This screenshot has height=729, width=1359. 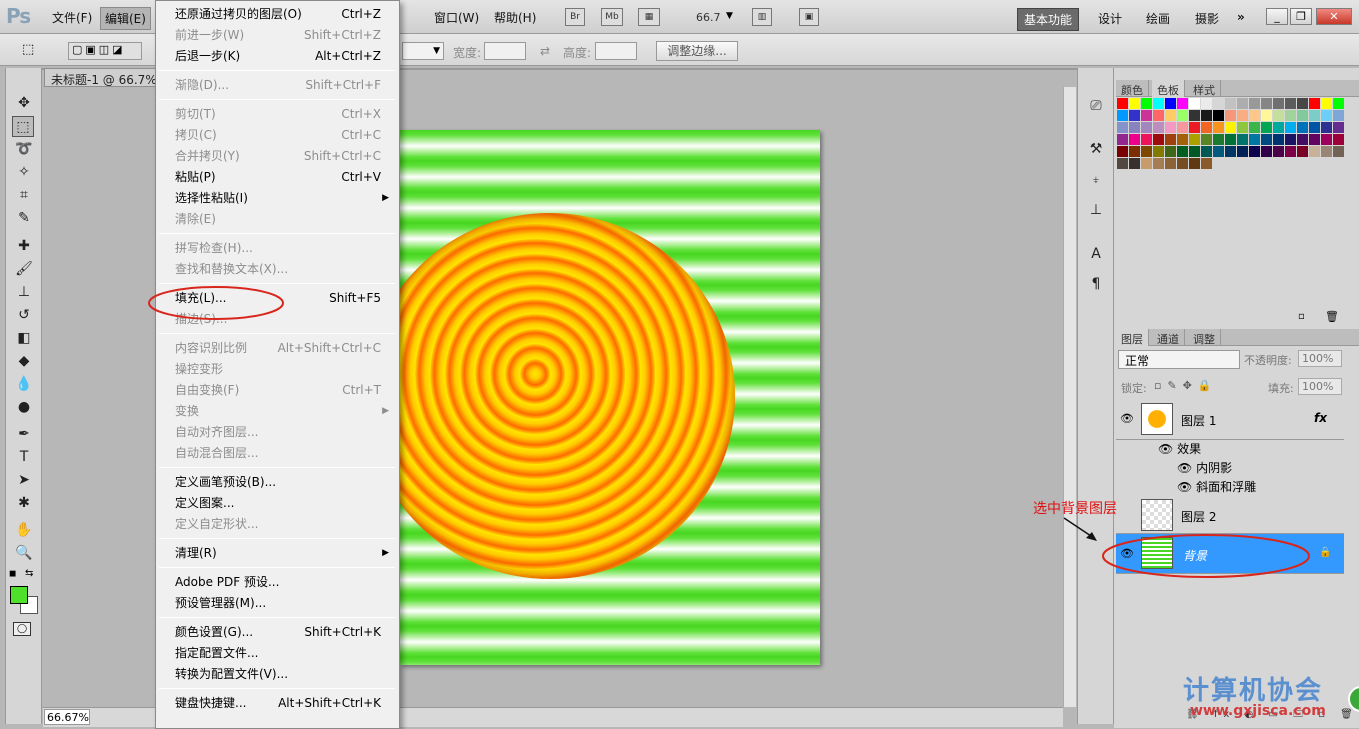 I want to click on watermark-text: 计算机协会, so click(x=1253, y=691).